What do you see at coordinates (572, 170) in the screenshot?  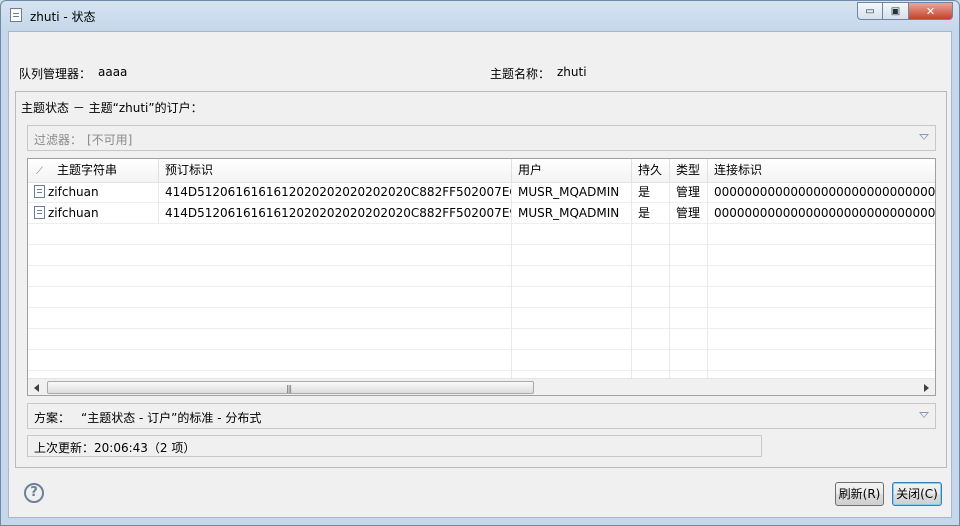 I see `column-header-user: 用户` at bounding box center [572, 170].